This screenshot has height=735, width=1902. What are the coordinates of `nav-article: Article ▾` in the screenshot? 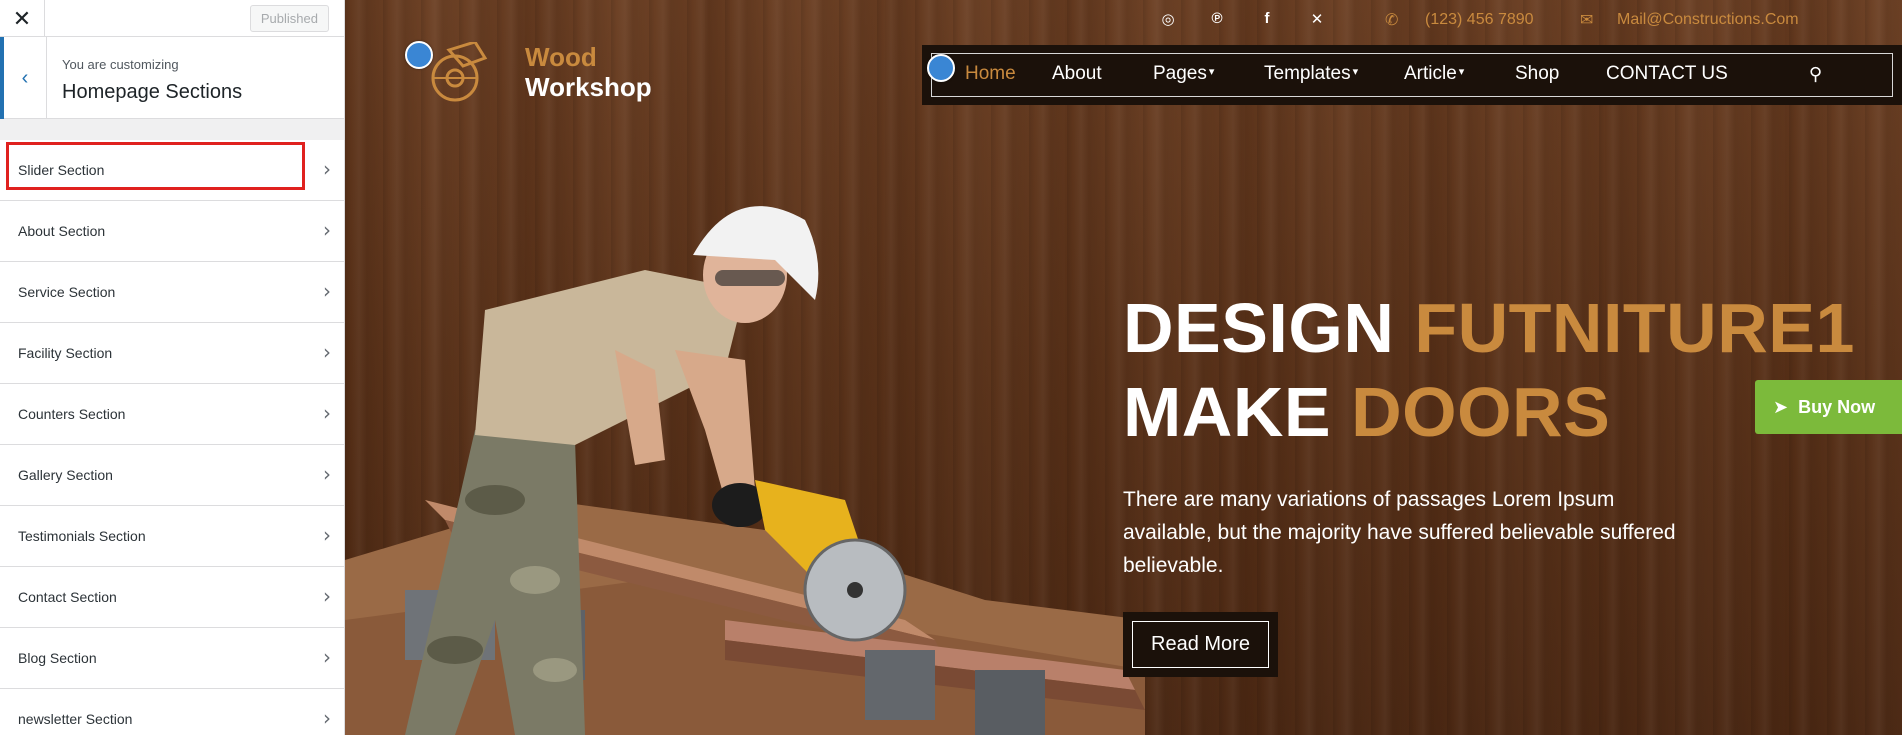 It's located at (1434, 74).